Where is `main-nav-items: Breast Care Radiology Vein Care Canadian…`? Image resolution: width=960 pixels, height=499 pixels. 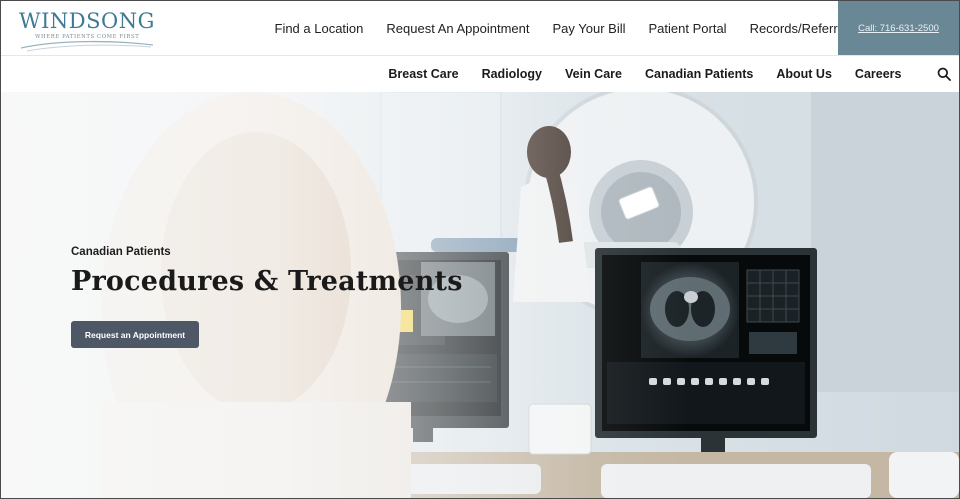 main-nav-items: Breast Care Radiology Vein Care Canadian… is located at coordinates (645, 74).